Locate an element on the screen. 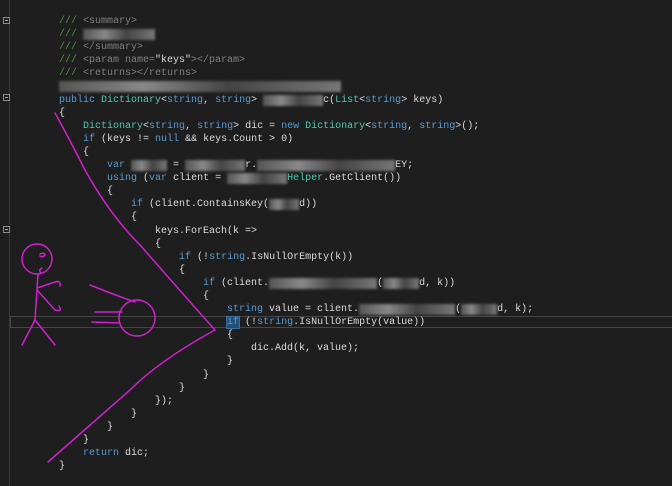 The image size is (672, 486). code-line: /// <returns></returns> is located at coordinates (296, 73).